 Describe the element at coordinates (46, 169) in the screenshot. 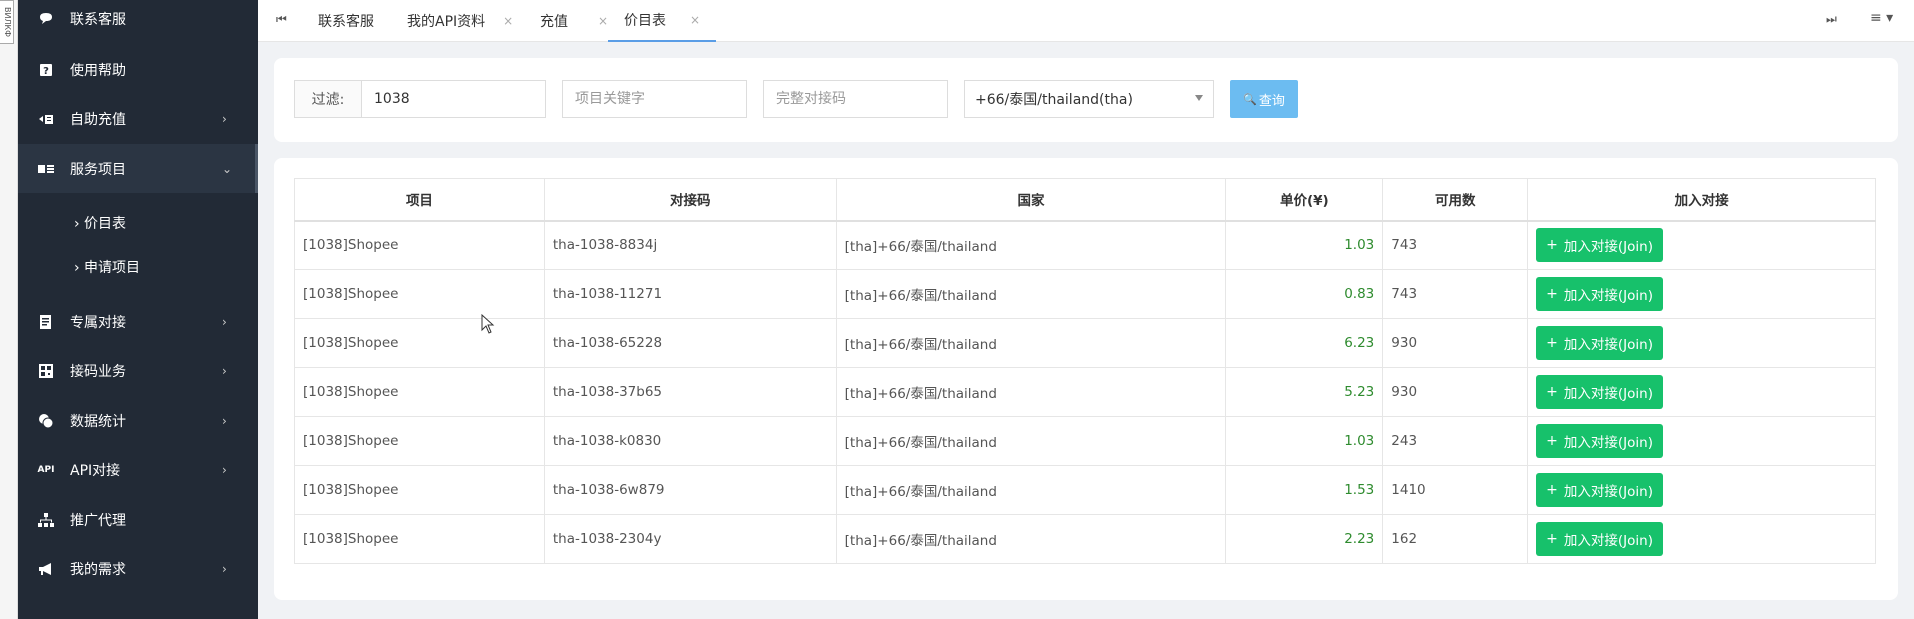

I see `service-icon` at that location.